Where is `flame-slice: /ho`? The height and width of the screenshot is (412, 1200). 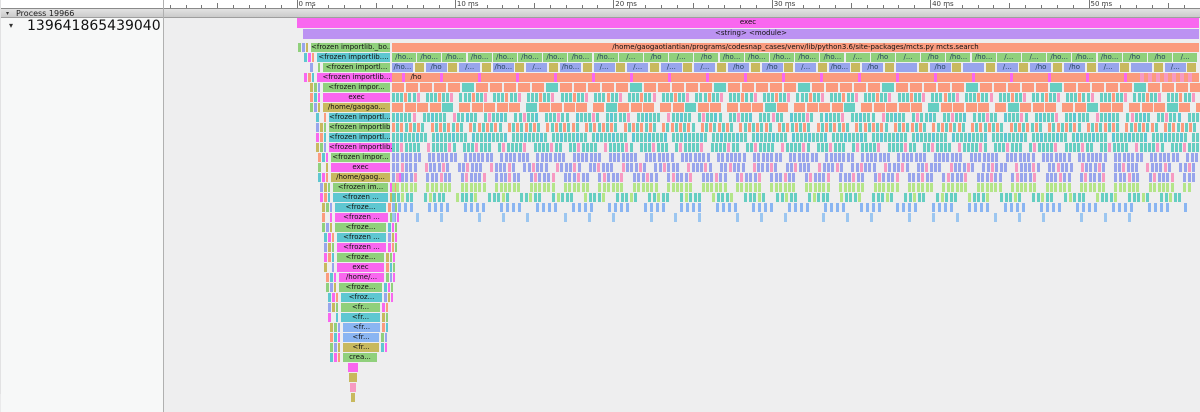 flame-slice: /ho is located at coordinates (436, 67).